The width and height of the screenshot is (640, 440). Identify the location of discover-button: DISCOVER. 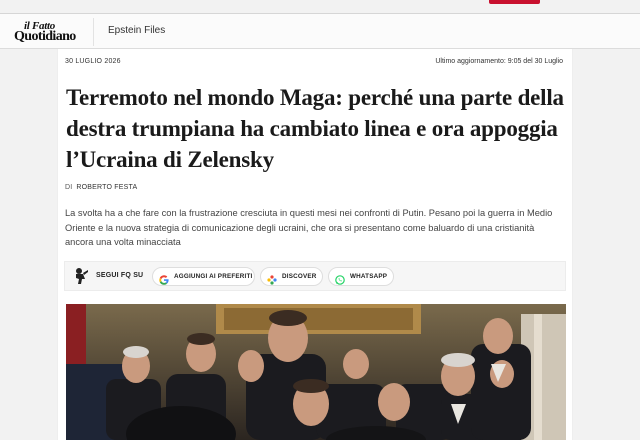
(291, 276).